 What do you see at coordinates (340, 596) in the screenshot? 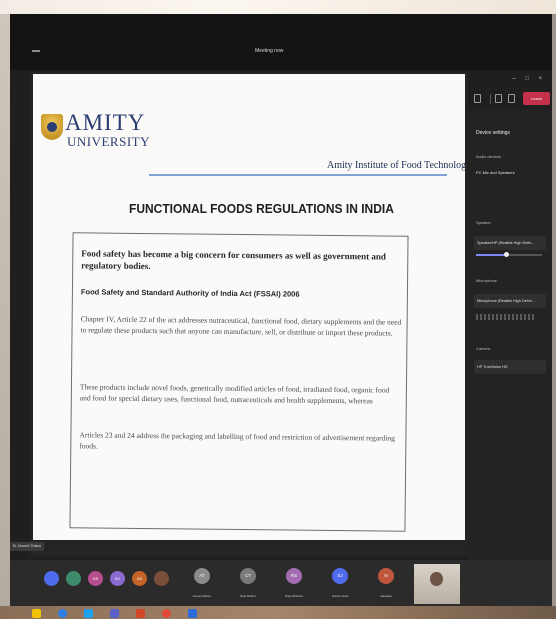
I see `participant-name: Sneha Joshi` at bounding box center [340, 596].